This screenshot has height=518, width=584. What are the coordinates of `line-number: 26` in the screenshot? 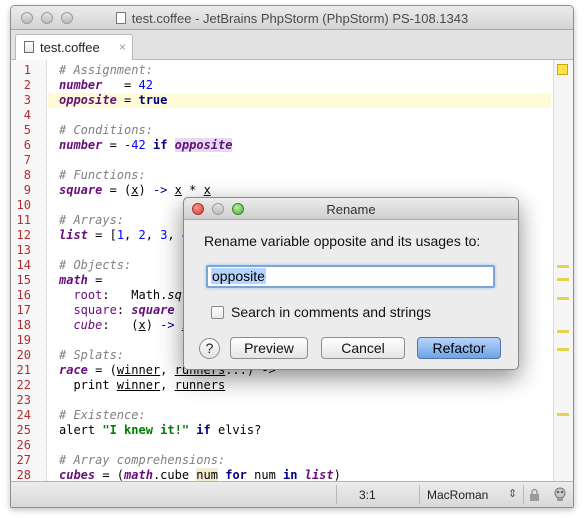 It's located at (23, 445).